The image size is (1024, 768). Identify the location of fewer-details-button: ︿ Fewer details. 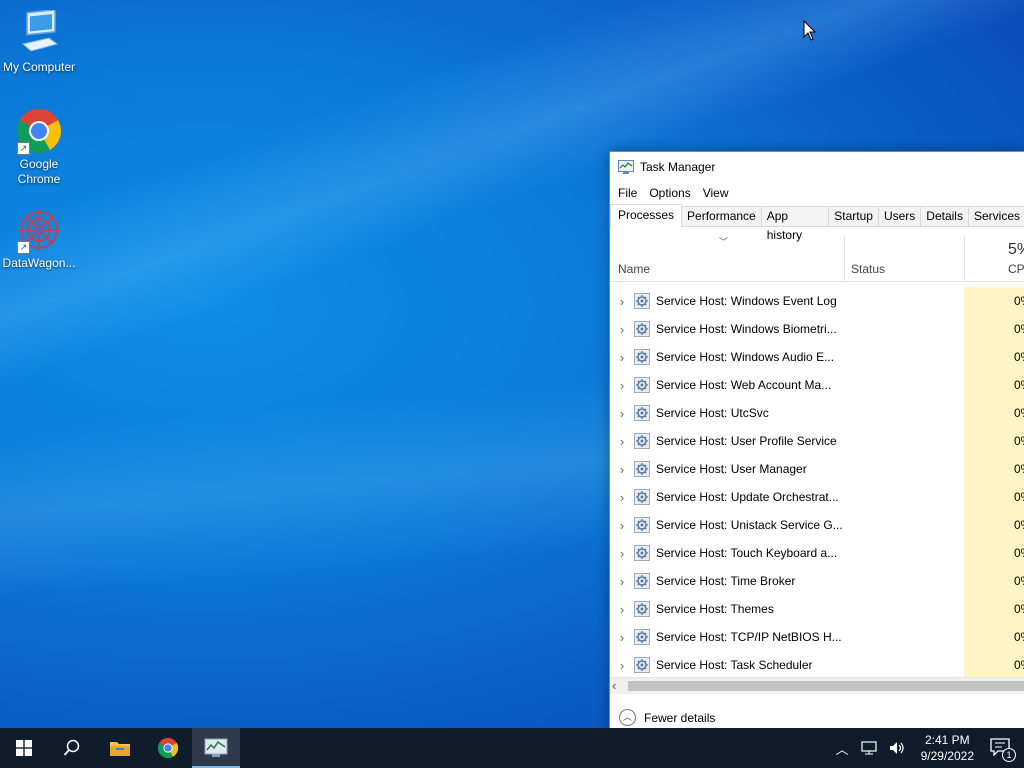
(667, 717).